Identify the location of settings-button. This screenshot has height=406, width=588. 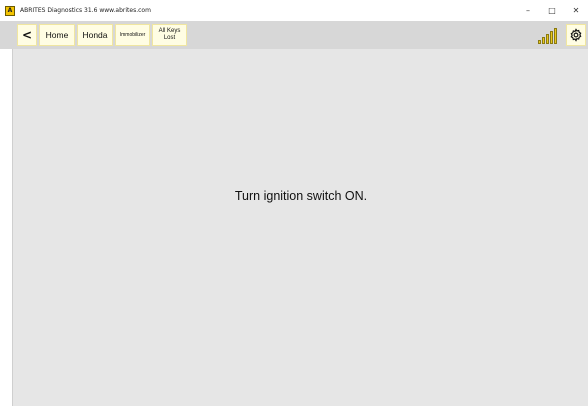
(576, 35).